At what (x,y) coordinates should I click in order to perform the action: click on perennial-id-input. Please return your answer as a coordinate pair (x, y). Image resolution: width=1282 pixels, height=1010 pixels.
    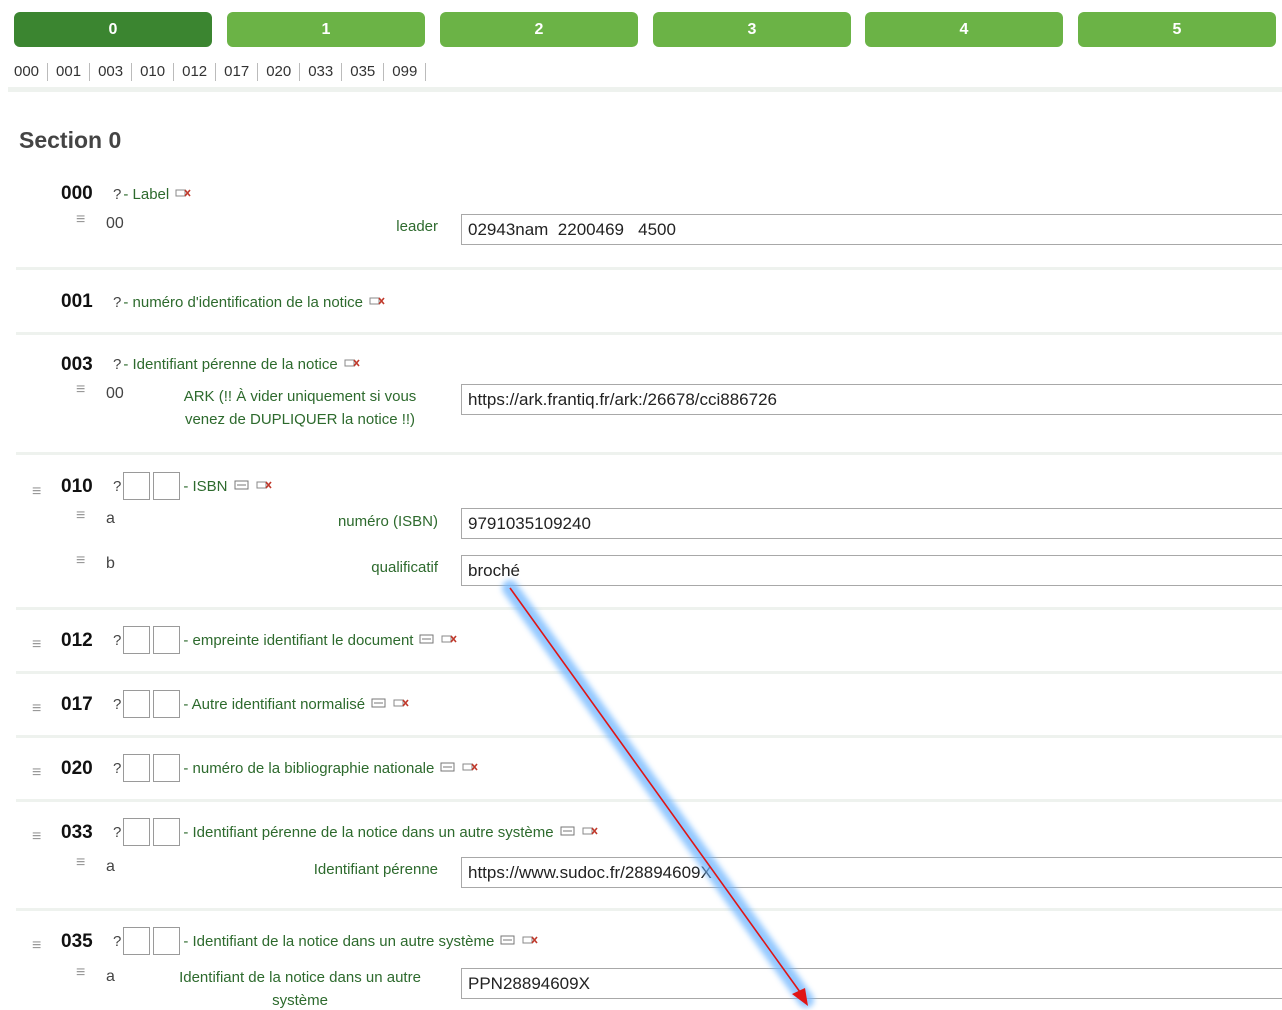
    Looking at the image, I should click on (871, 872).